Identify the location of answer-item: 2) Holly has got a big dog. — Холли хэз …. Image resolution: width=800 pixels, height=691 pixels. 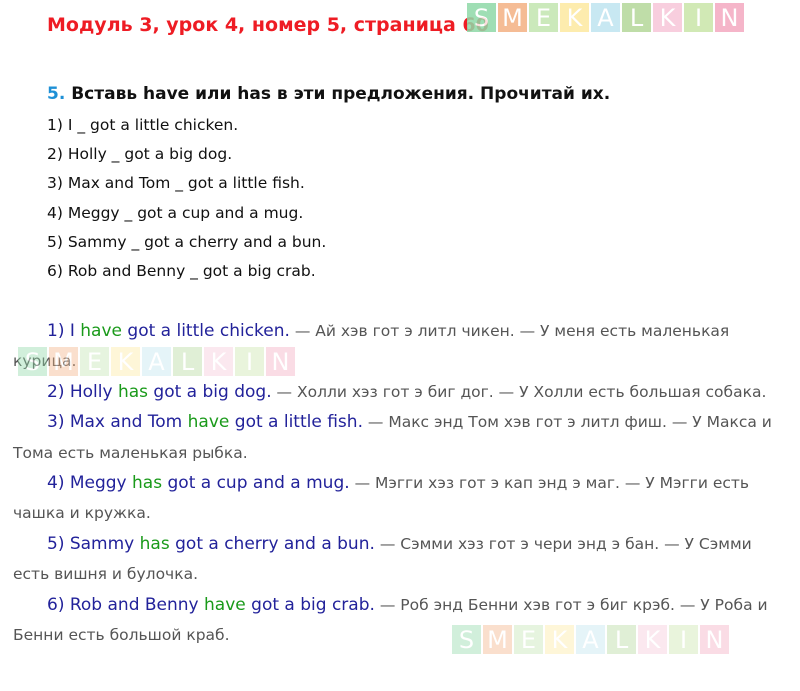
(400, 392).